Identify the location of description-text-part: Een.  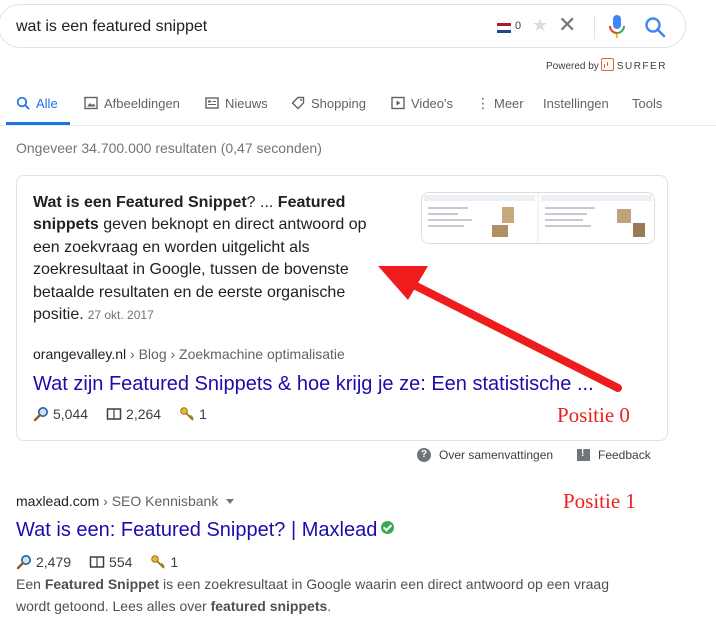
(30, 584).